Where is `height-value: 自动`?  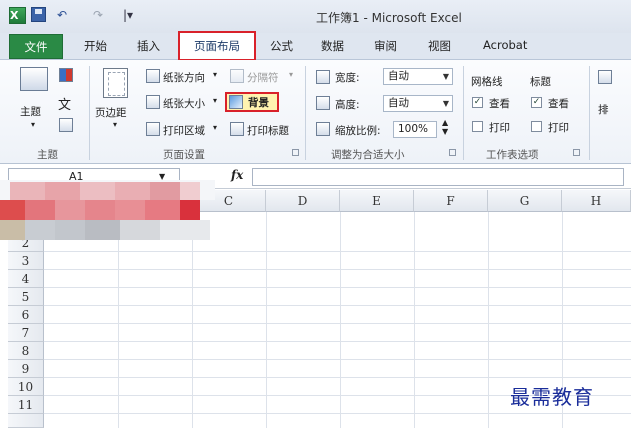
height-value: 自动 is located at coordinates (398, 103).